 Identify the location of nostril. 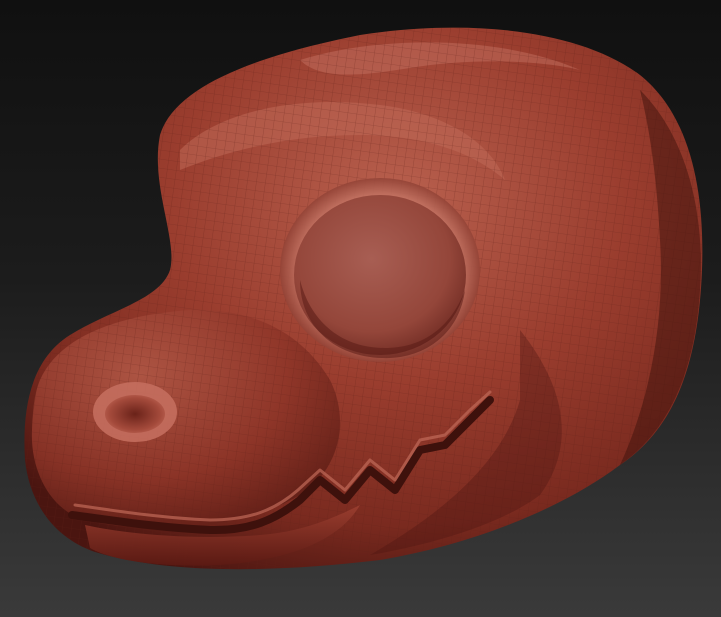
(135, 414).